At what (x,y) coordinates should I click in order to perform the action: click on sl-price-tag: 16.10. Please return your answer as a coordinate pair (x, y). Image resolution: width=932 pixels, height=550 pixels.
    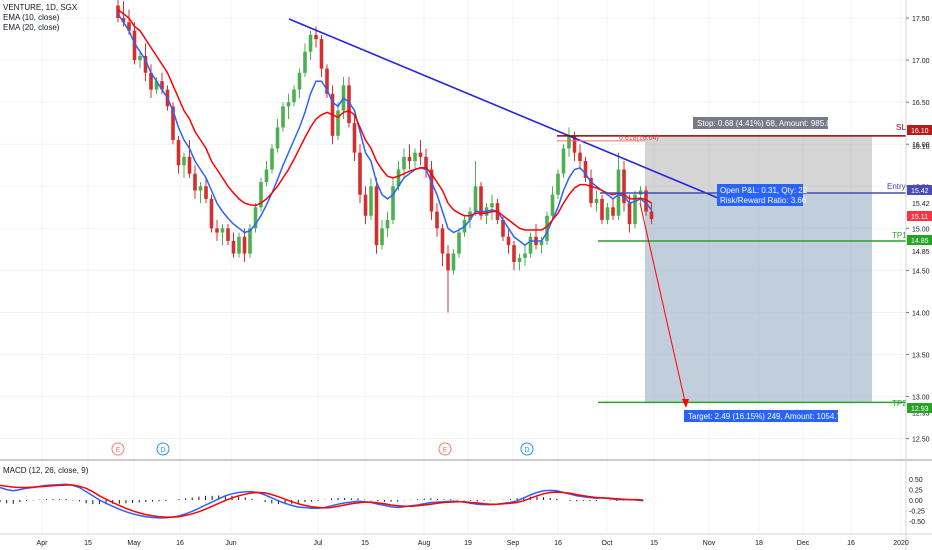
    Looking at the image, I should click on (919, 130).